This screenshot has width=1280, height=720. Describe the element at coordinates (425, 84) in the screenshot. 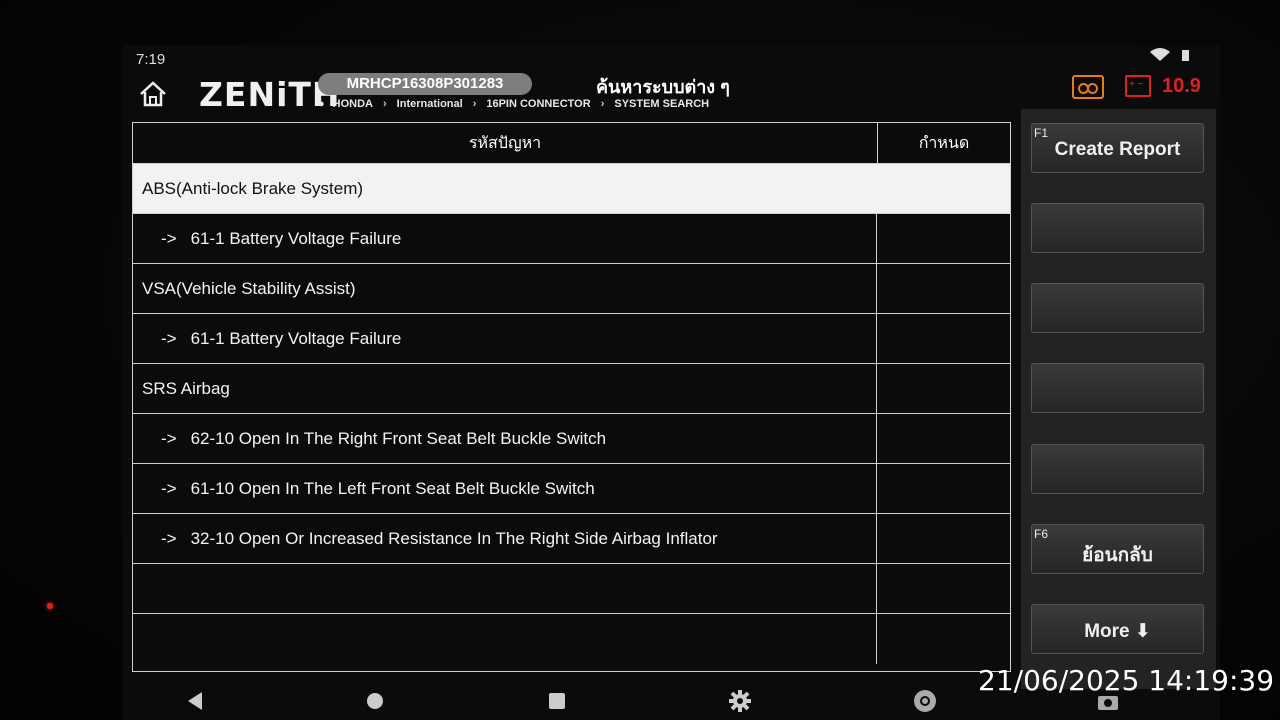

I see `vin-badge: MRHCP16308P301283` at that location.